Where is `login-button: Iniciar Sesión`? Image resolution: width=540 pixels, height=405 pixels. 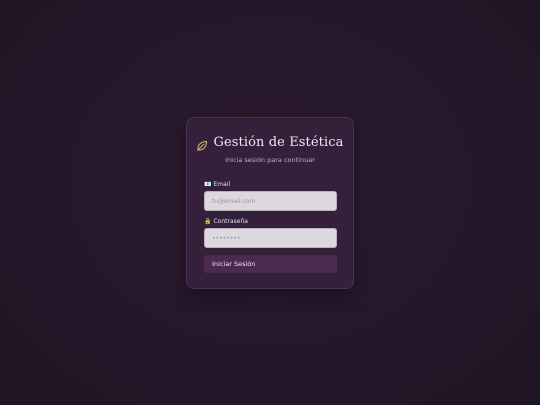 login-button: Iniciar Sesión is located at coordinates (270, 264).